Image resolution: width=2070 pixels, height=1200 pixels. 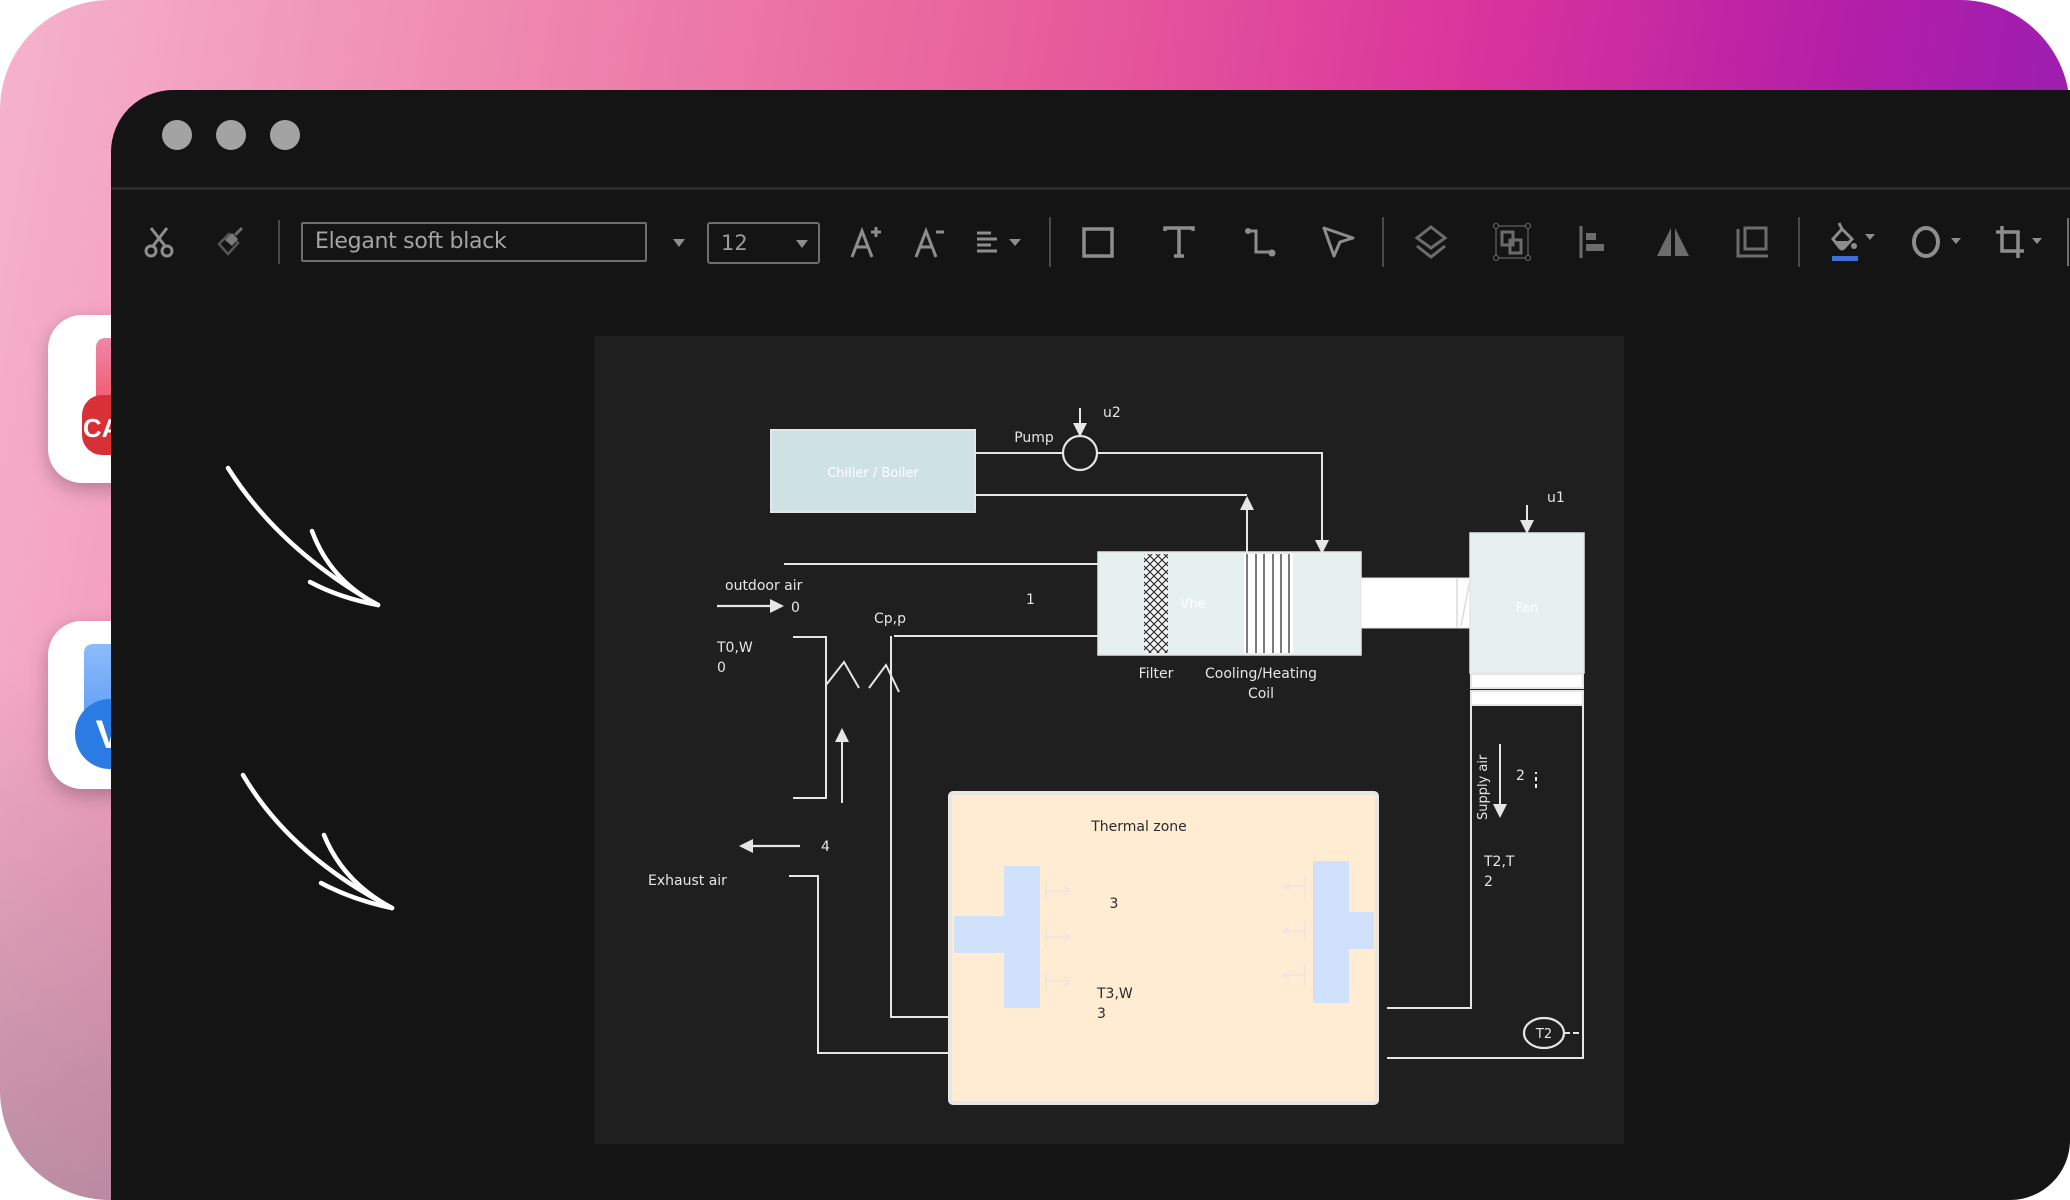 I want to click on t0w-subscript: 0, so click(x=721, y=668).